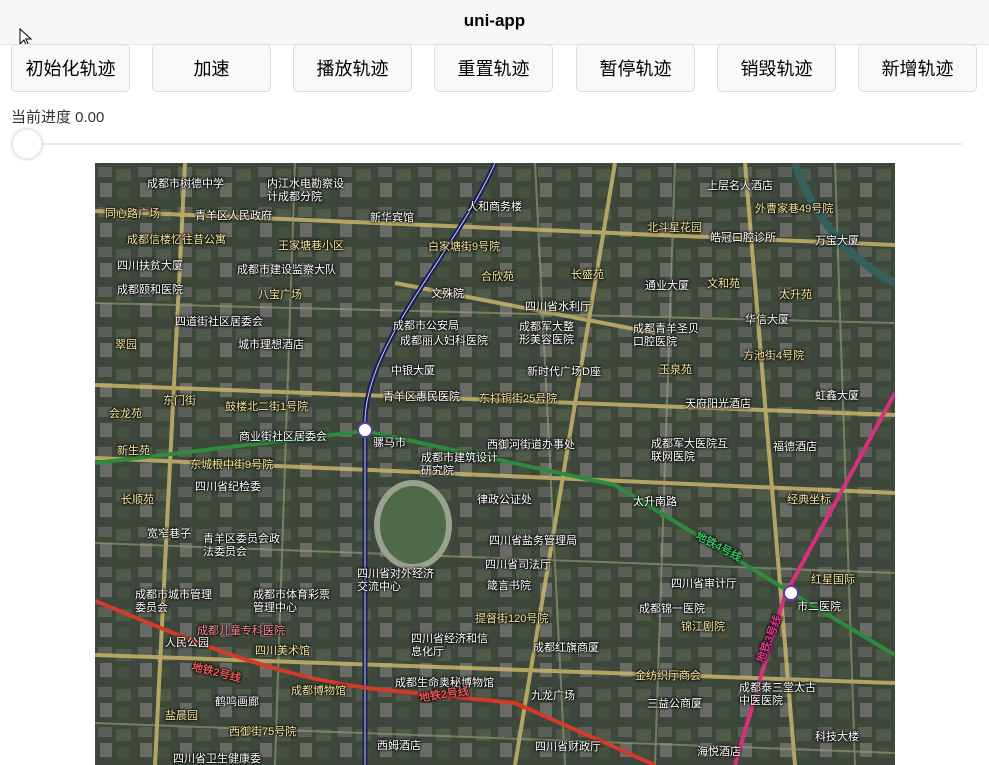 The height and width of the screenshot is (765, 989). I want to click on map-label: 人民公园, so click(187, 643).